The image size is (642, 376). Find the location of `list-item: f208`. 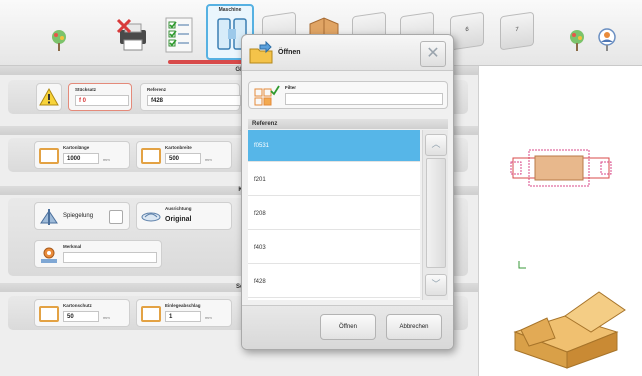

list-item: f208 is located at coordinates (334, 214).